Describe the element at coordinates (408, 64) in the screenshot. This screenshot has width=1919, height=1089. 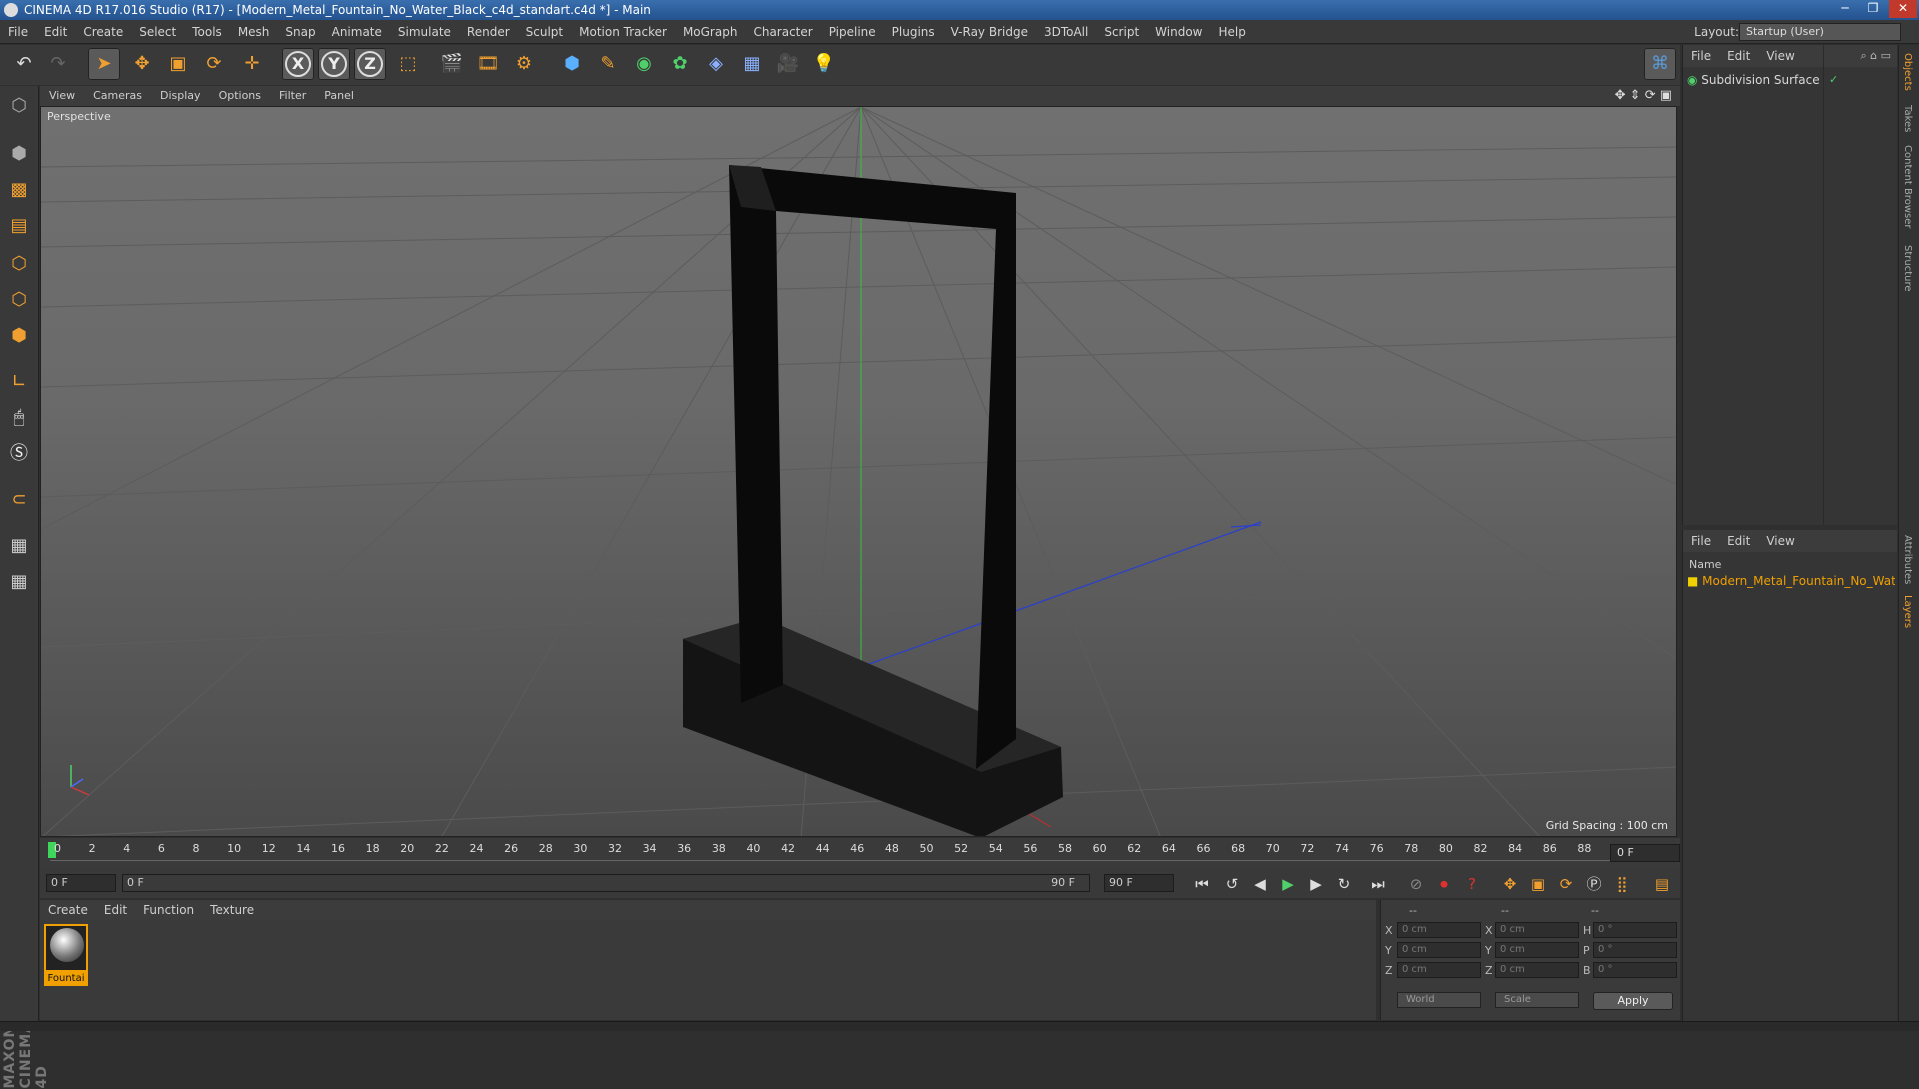
I see `coordinate-system-icon: ⬚` at that location.